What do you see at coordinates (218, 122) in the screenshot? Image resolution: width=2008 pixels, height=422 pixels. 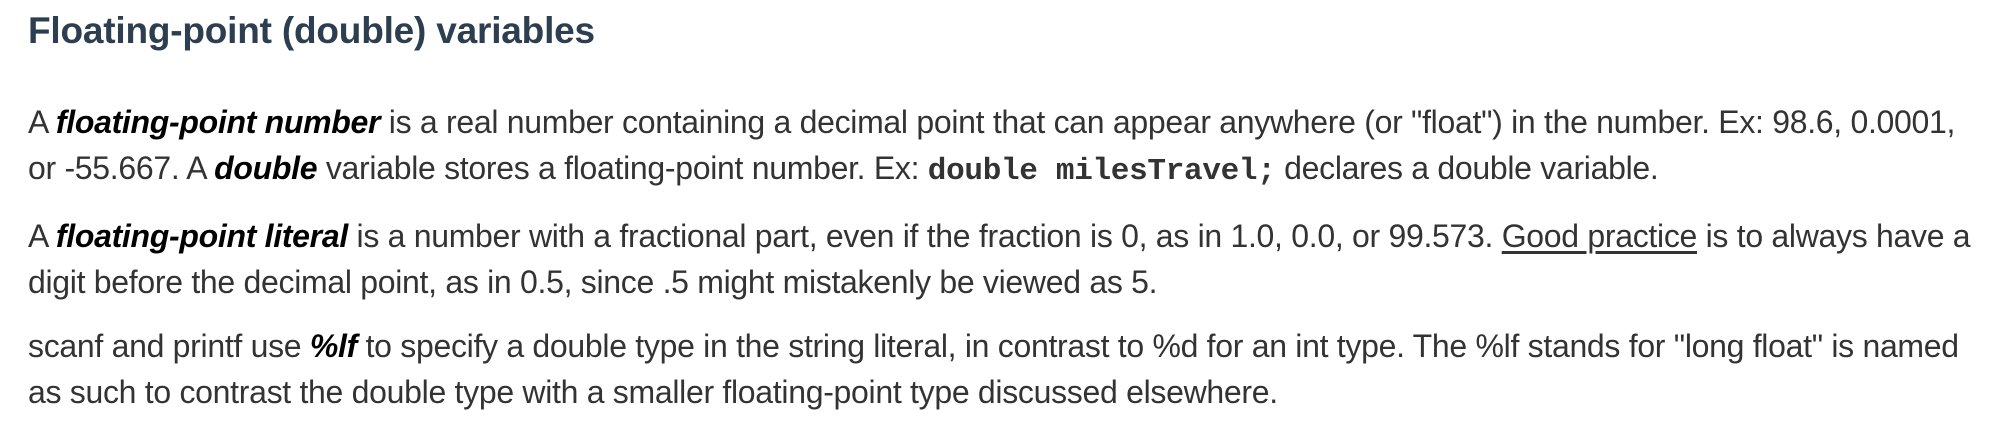 I see `term-floating-point-number: floating-point number` at bounding box center [218, 122].